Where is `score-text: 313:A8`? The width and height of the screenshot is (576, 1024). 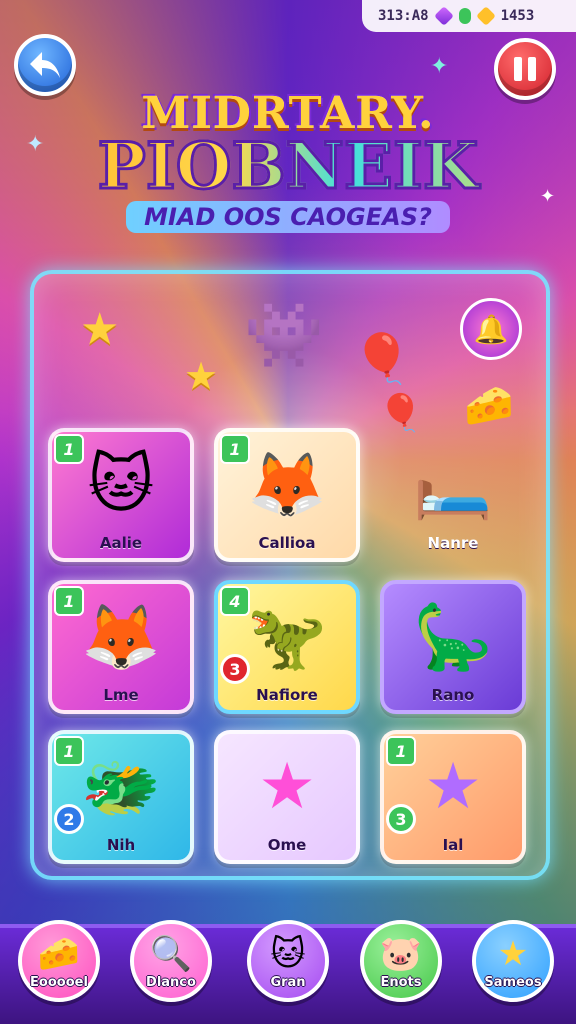 score-text: 313:A8 is located at coordinates (403, 16).